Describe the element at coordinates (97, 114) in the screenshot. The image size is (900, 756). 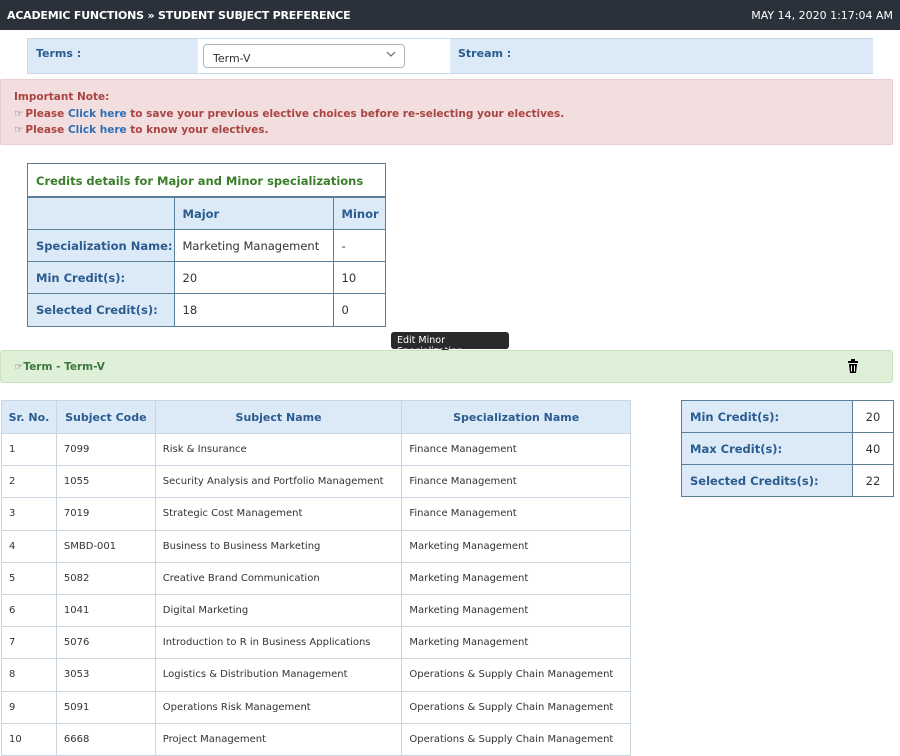
I see `save-choices-link: Click here` at that location.